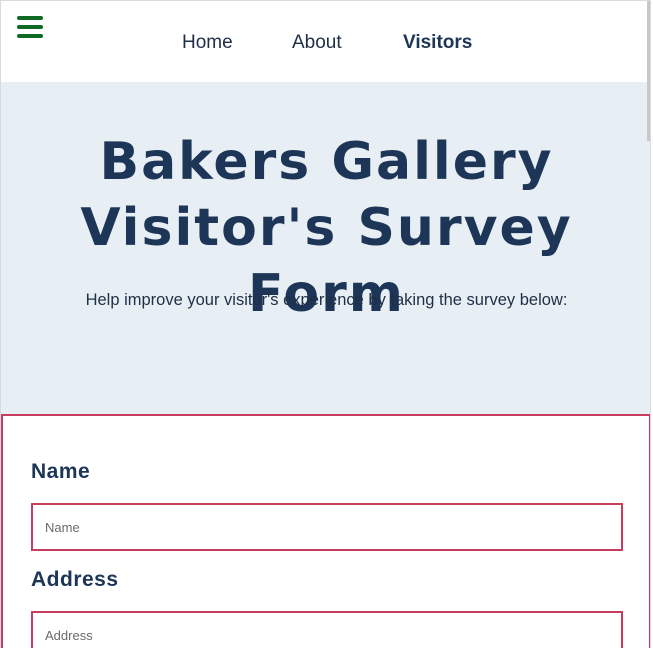  I want to click on scrollbar, so click(648, 71).